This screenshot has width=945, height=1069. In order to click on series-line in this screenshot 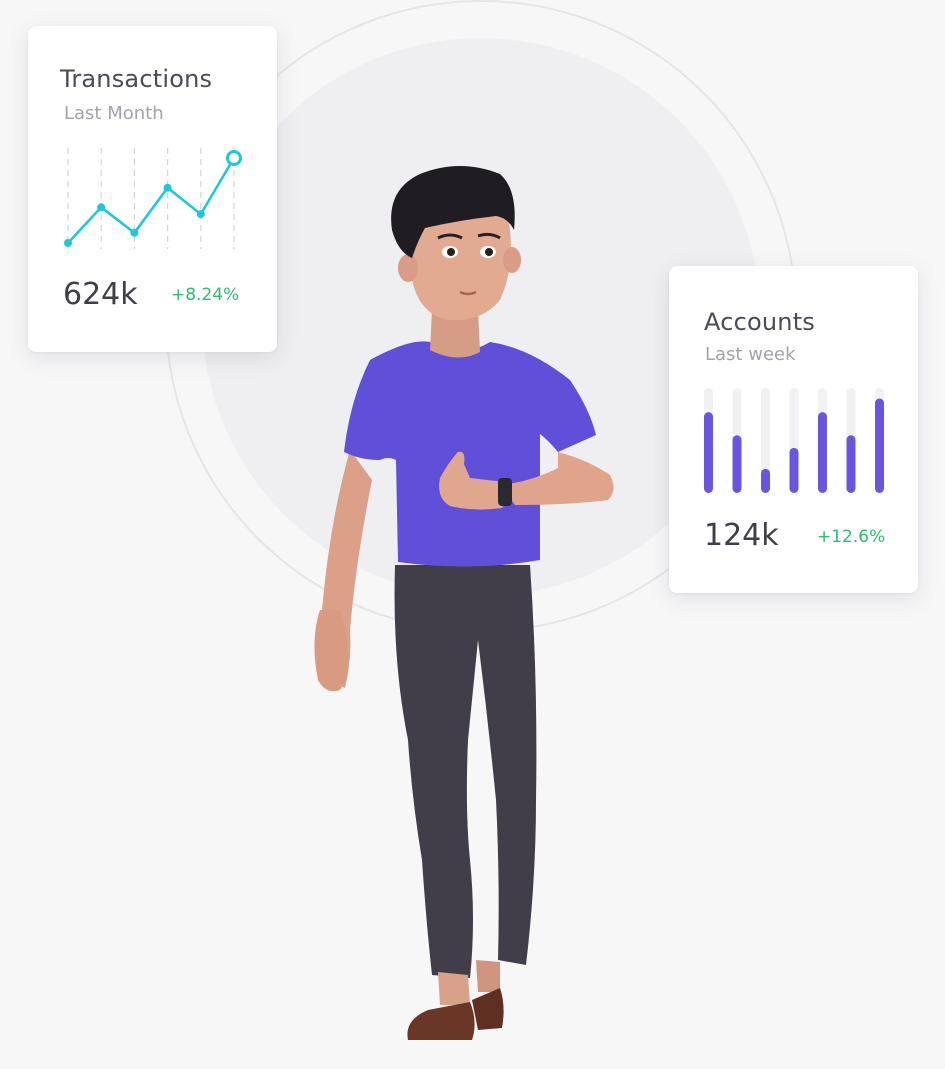, I will do `click(151, 200)`.